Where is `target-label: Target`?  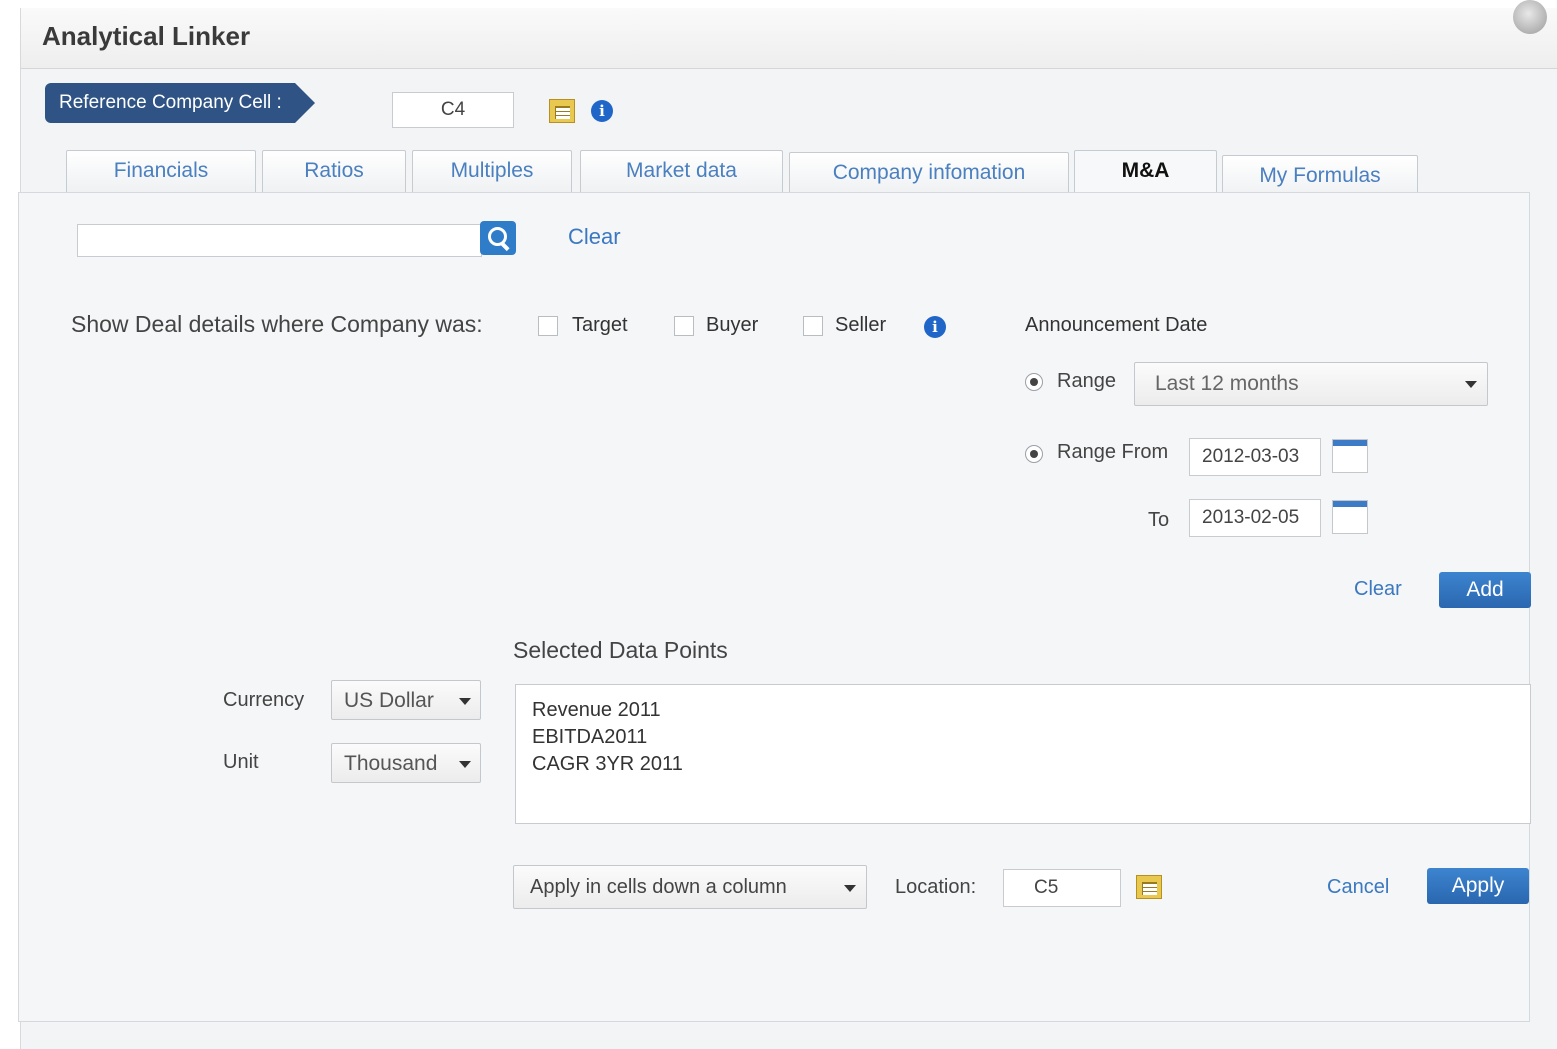
target-label: Target is located at coordinates (600, 325).